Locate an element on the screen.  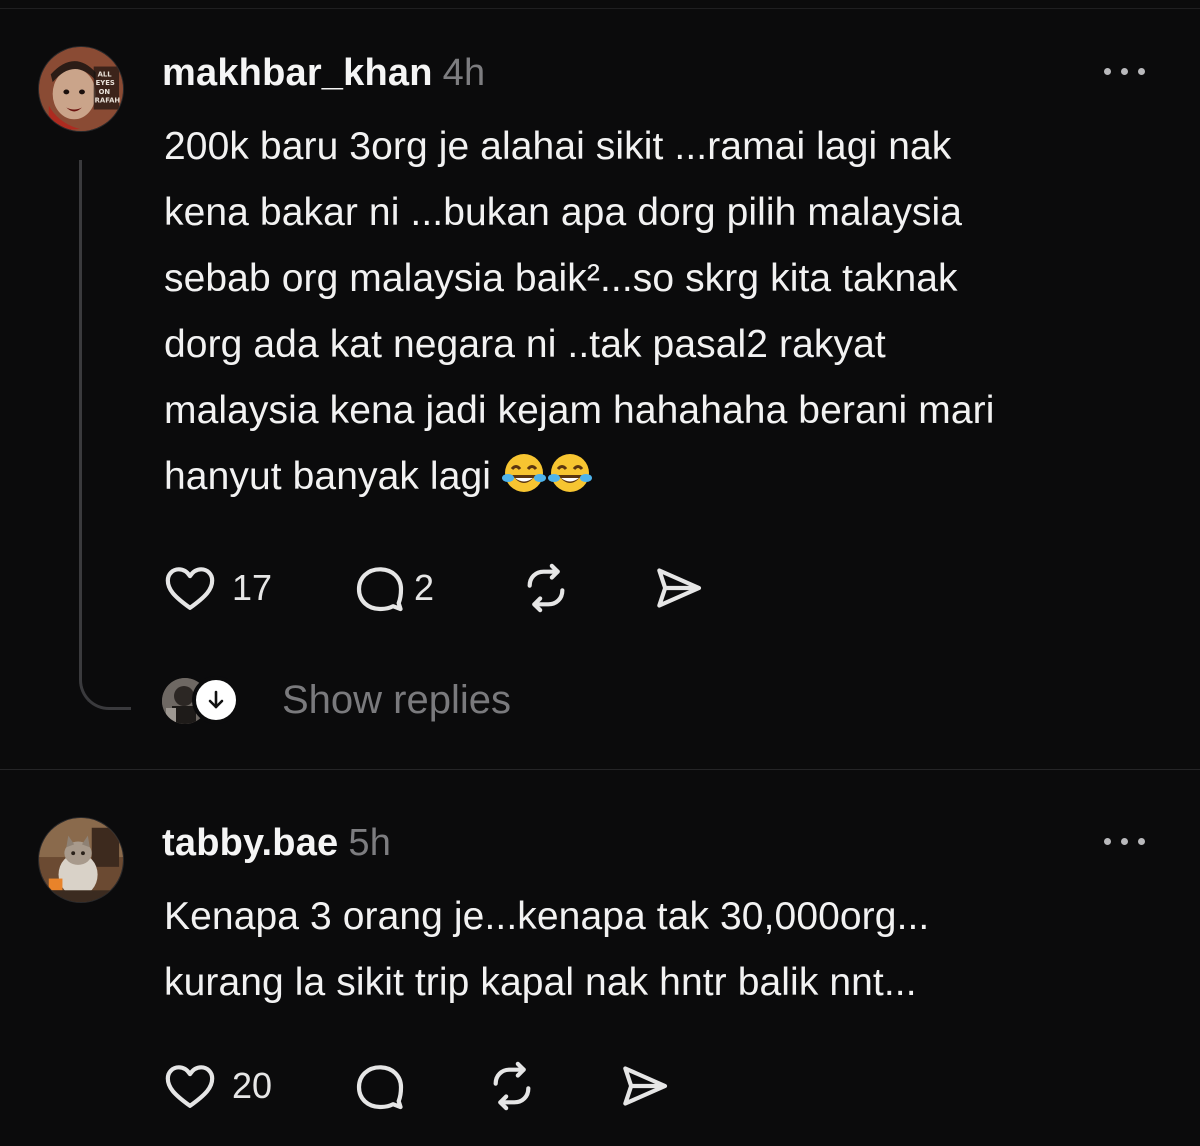
avatar is located at coordinates (81, 860).